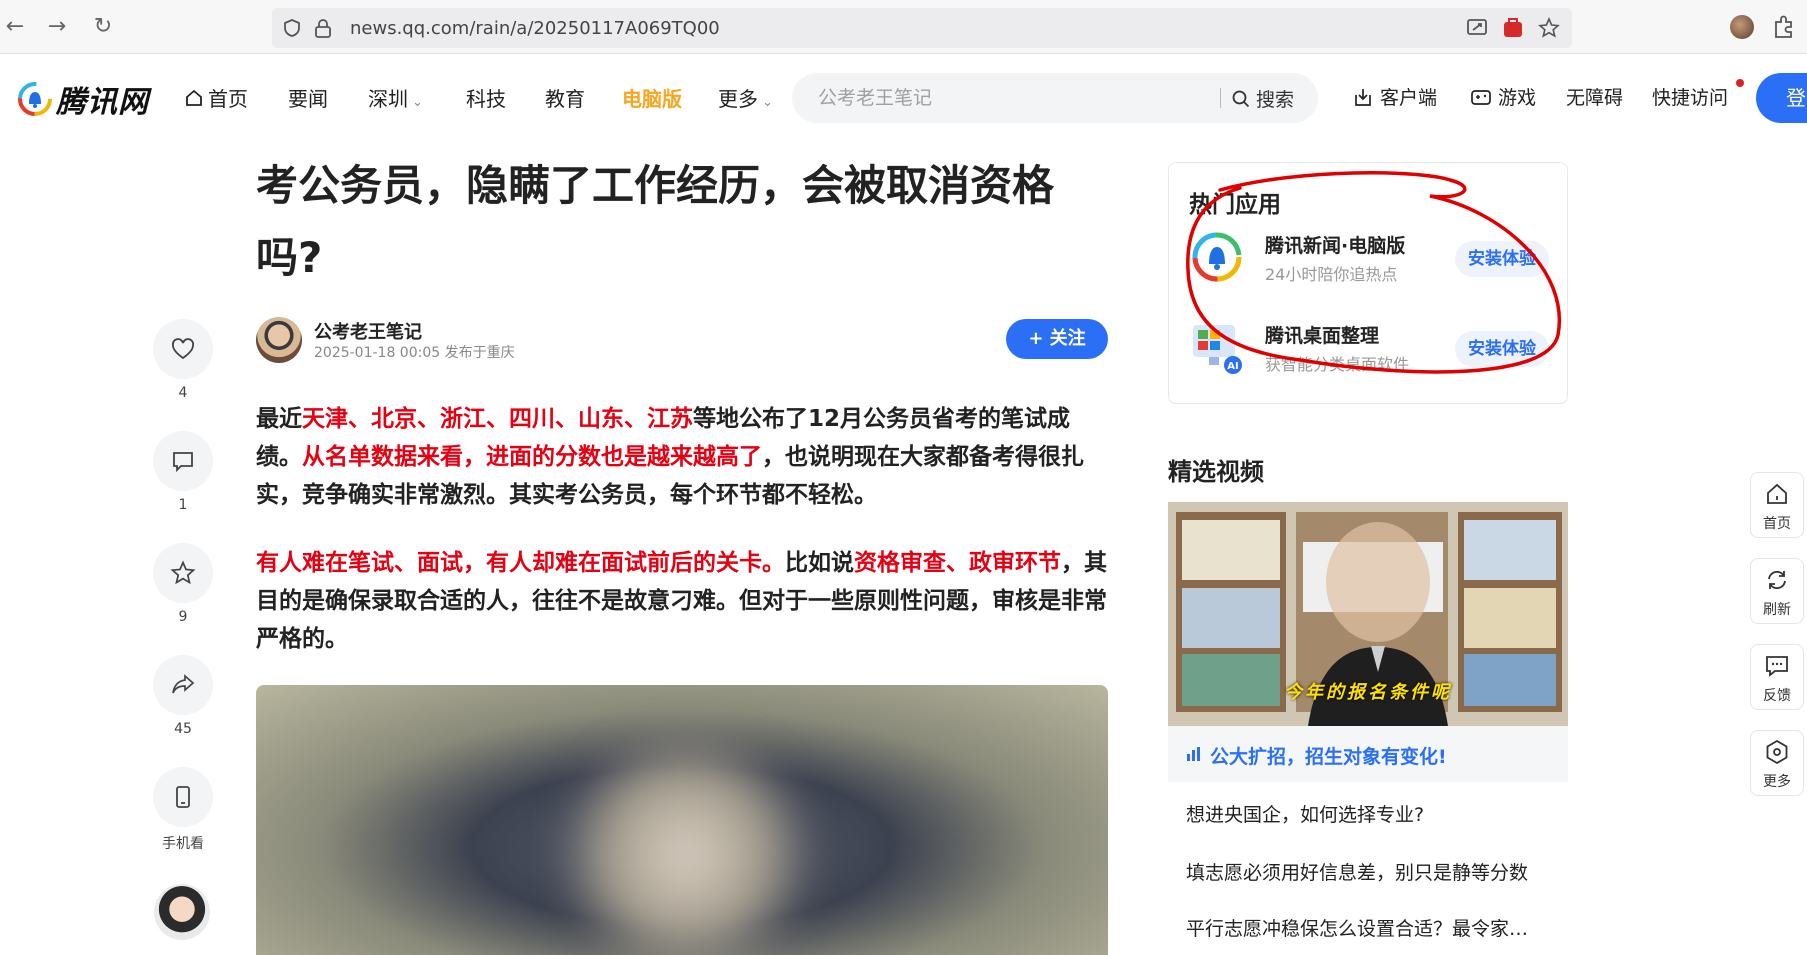  I want to click on nav-education: 教育, so click(565, 97).